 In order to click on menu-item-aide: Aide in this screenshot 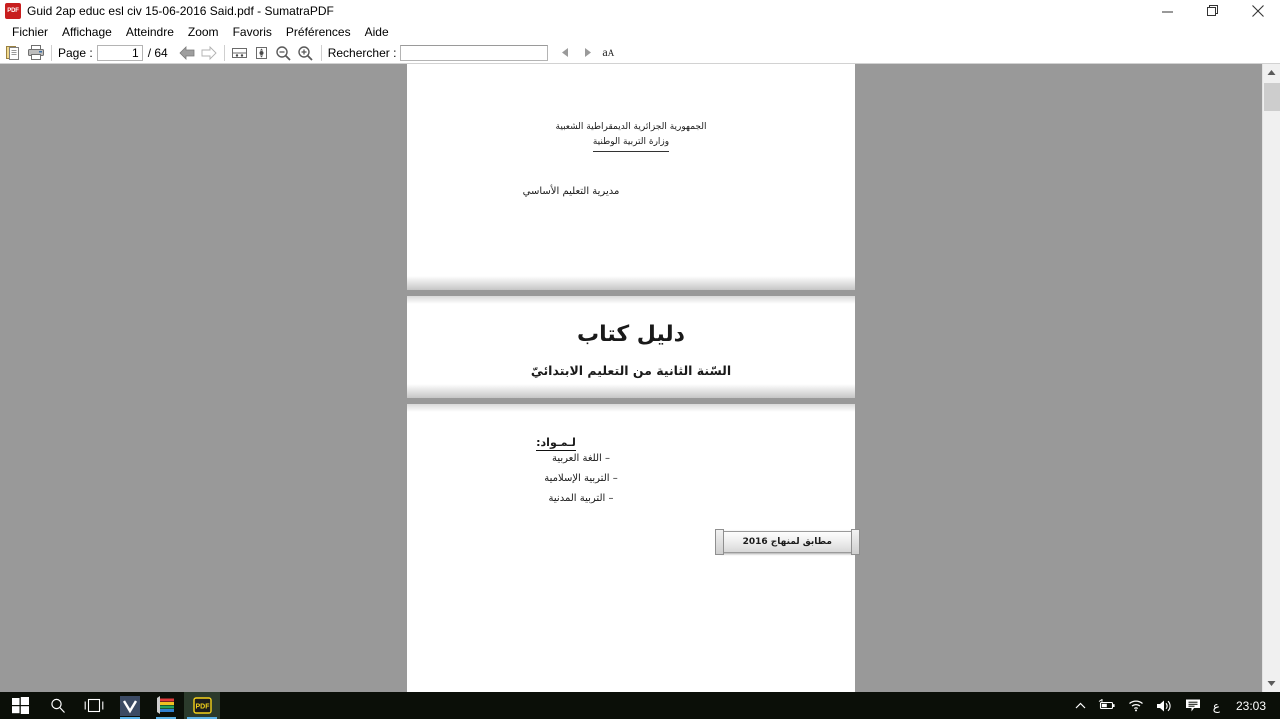, I will do `click(377, 32)`.